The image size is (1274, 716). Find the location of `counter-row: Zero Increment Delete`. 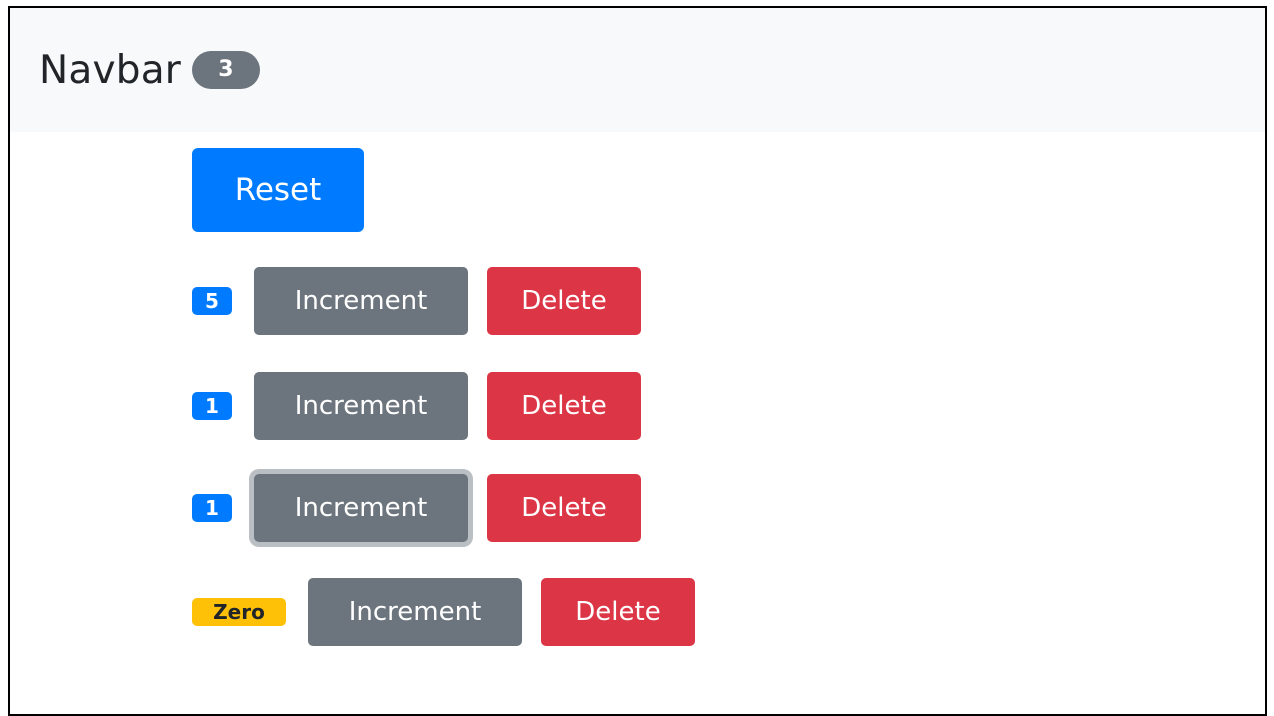

counter-row: Zero Increment Delete is located at coordinates (443, 612).